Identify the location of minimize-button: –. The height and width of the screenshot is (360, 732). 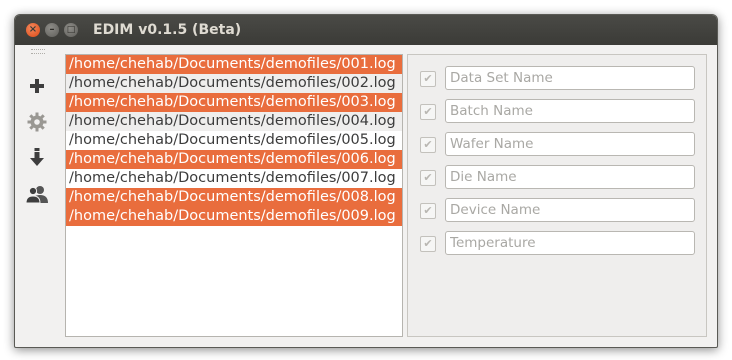
(52, 30).